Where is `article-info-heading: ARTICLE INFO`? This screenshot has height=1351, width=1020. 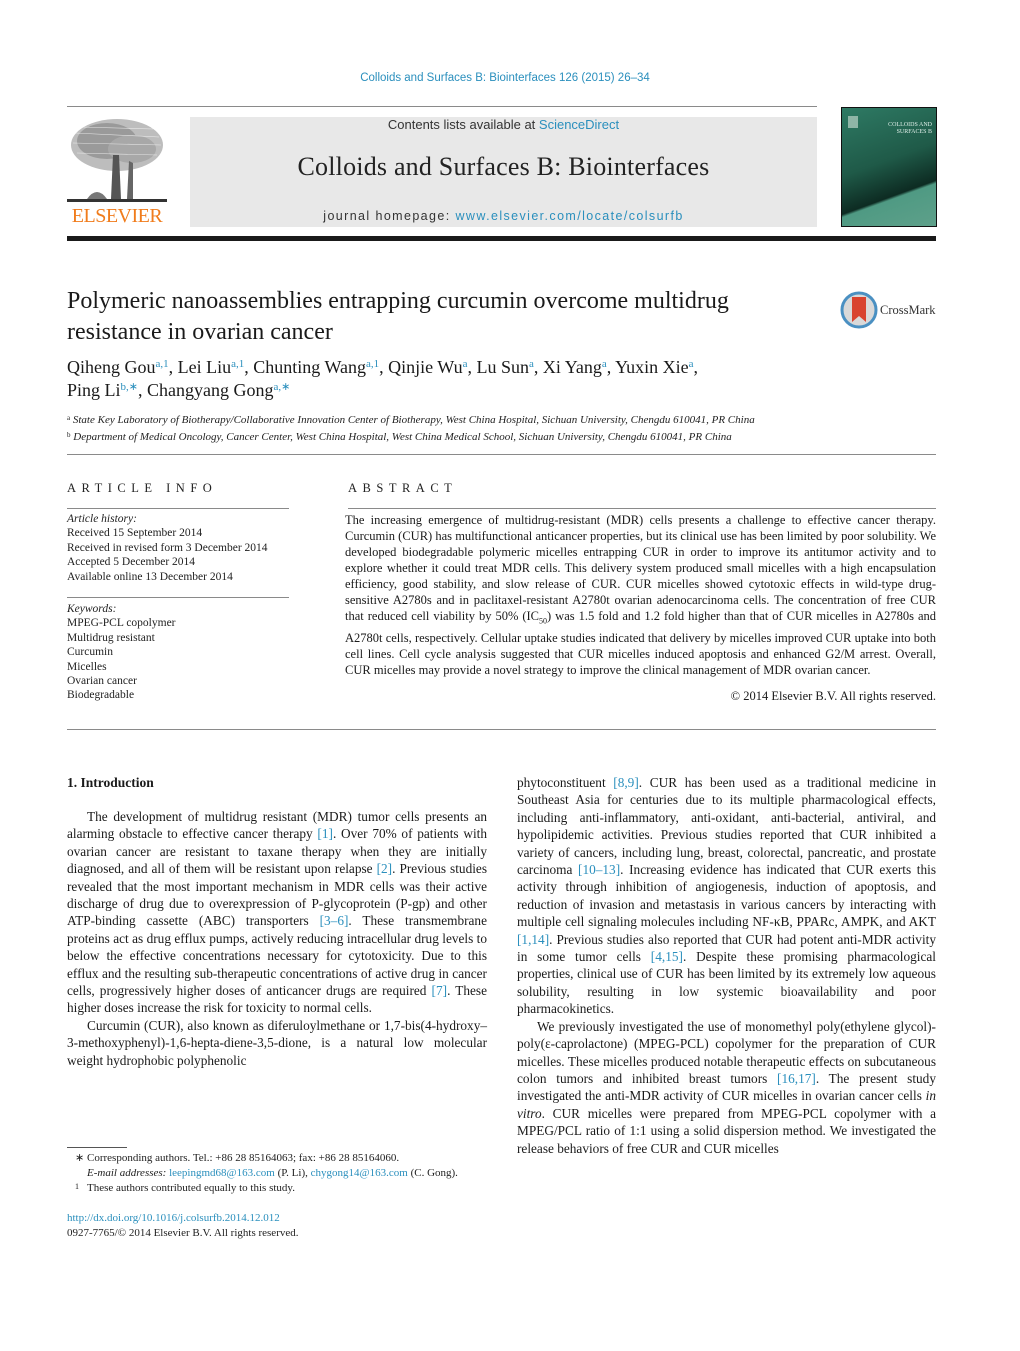
article-info-heading: ARTICLE INFO is located at coordinates (142, 488).